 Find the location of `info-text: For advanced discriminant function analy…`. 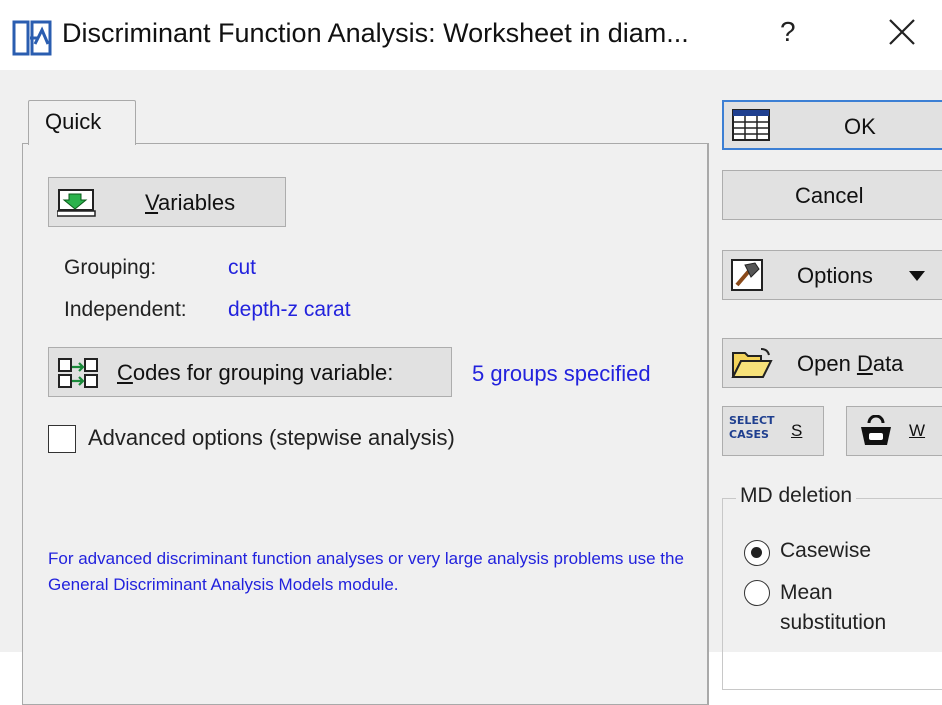

info-text: For advanced discriminant function analy… is located at coordinates (366, 571).